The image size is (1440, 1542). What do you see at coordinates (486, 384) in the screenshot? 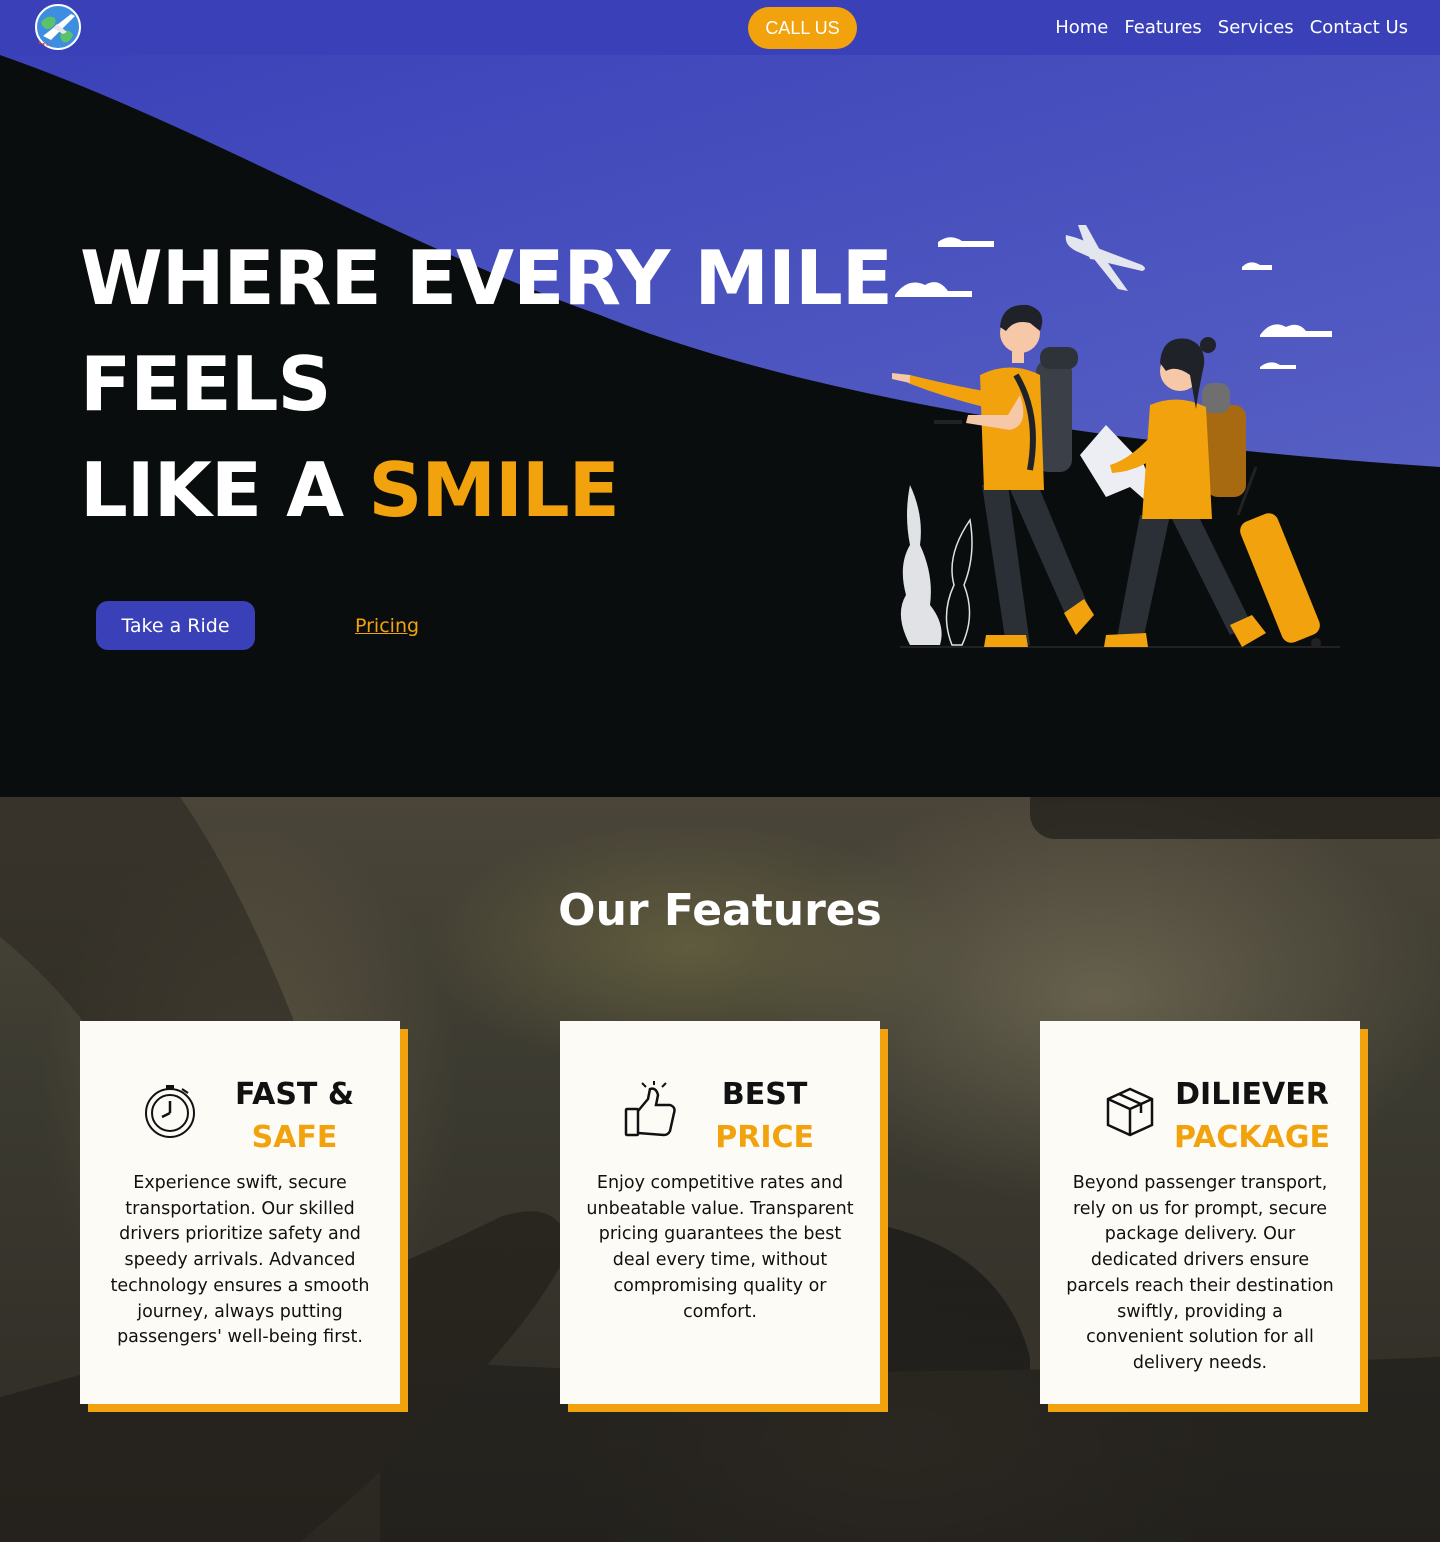
I see `hero-headline: WHERE EVERY MILE FEELS LIKE A SMILE` at bounding box center [486, 384].